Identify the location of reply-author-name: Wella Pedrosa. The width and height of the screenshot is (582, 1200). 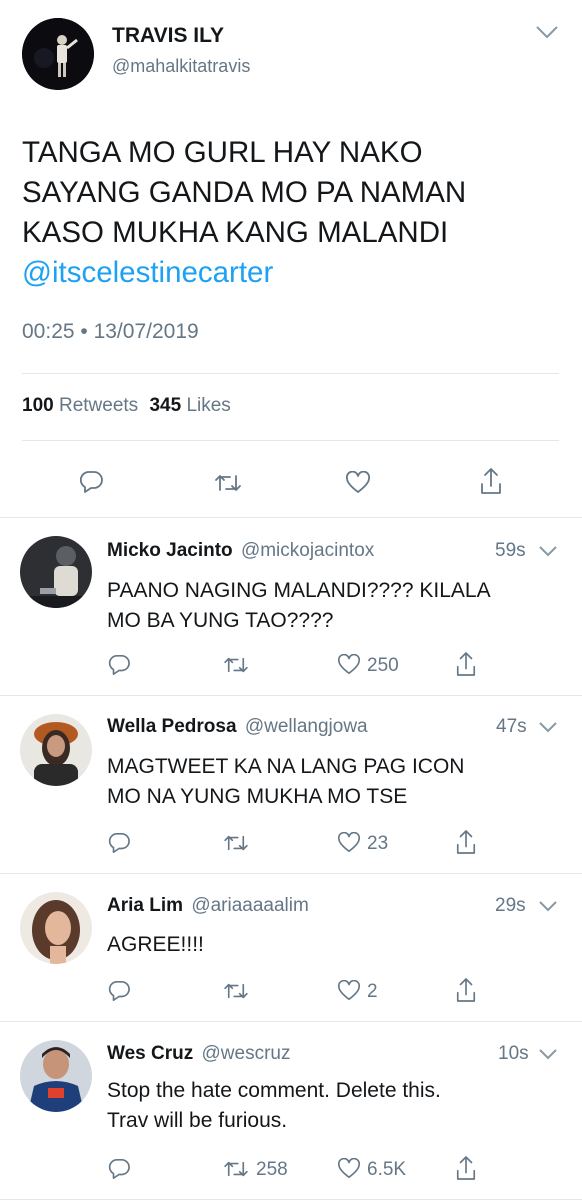
(172, 726).